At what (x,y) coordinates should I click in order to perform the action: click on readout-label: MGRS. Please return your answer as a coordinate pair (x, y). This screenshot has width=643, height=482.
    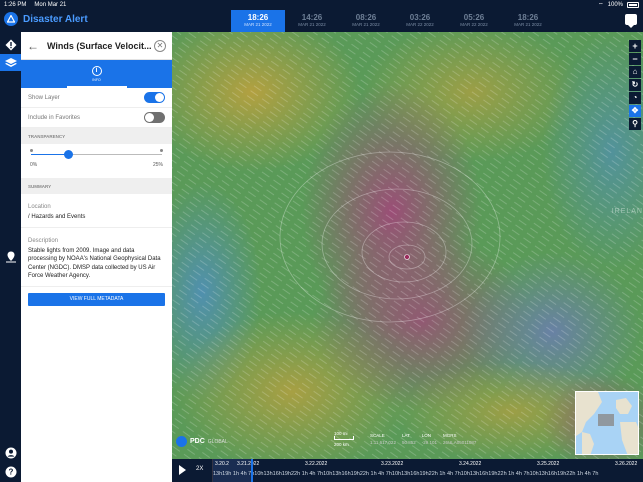
    Looking at the image, I should click on (449, 435).